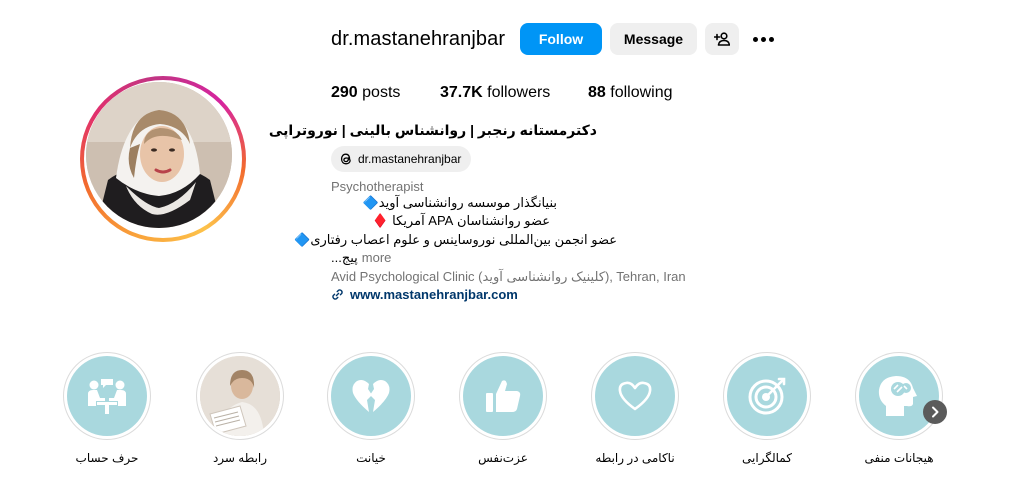 The height and width of the screenshot is (480, 1022). I want to click on link-icon, so click(337, 294).